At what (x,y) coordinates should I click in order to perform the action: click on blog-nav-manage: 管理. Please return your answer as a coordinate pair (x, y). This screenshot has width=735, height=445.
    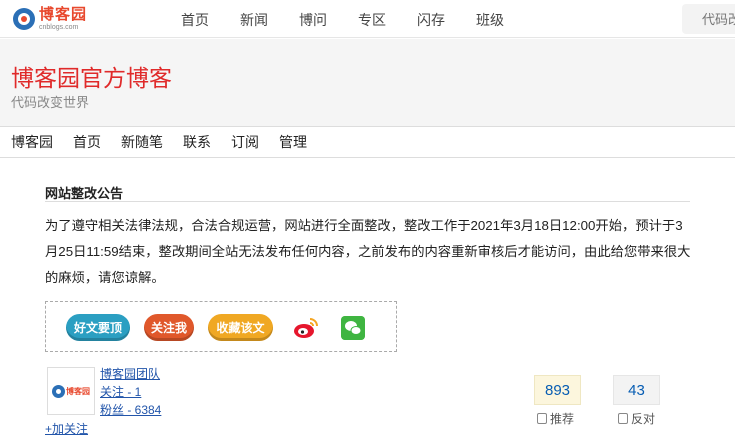
    Looking at the image, I should click on (293, 142).